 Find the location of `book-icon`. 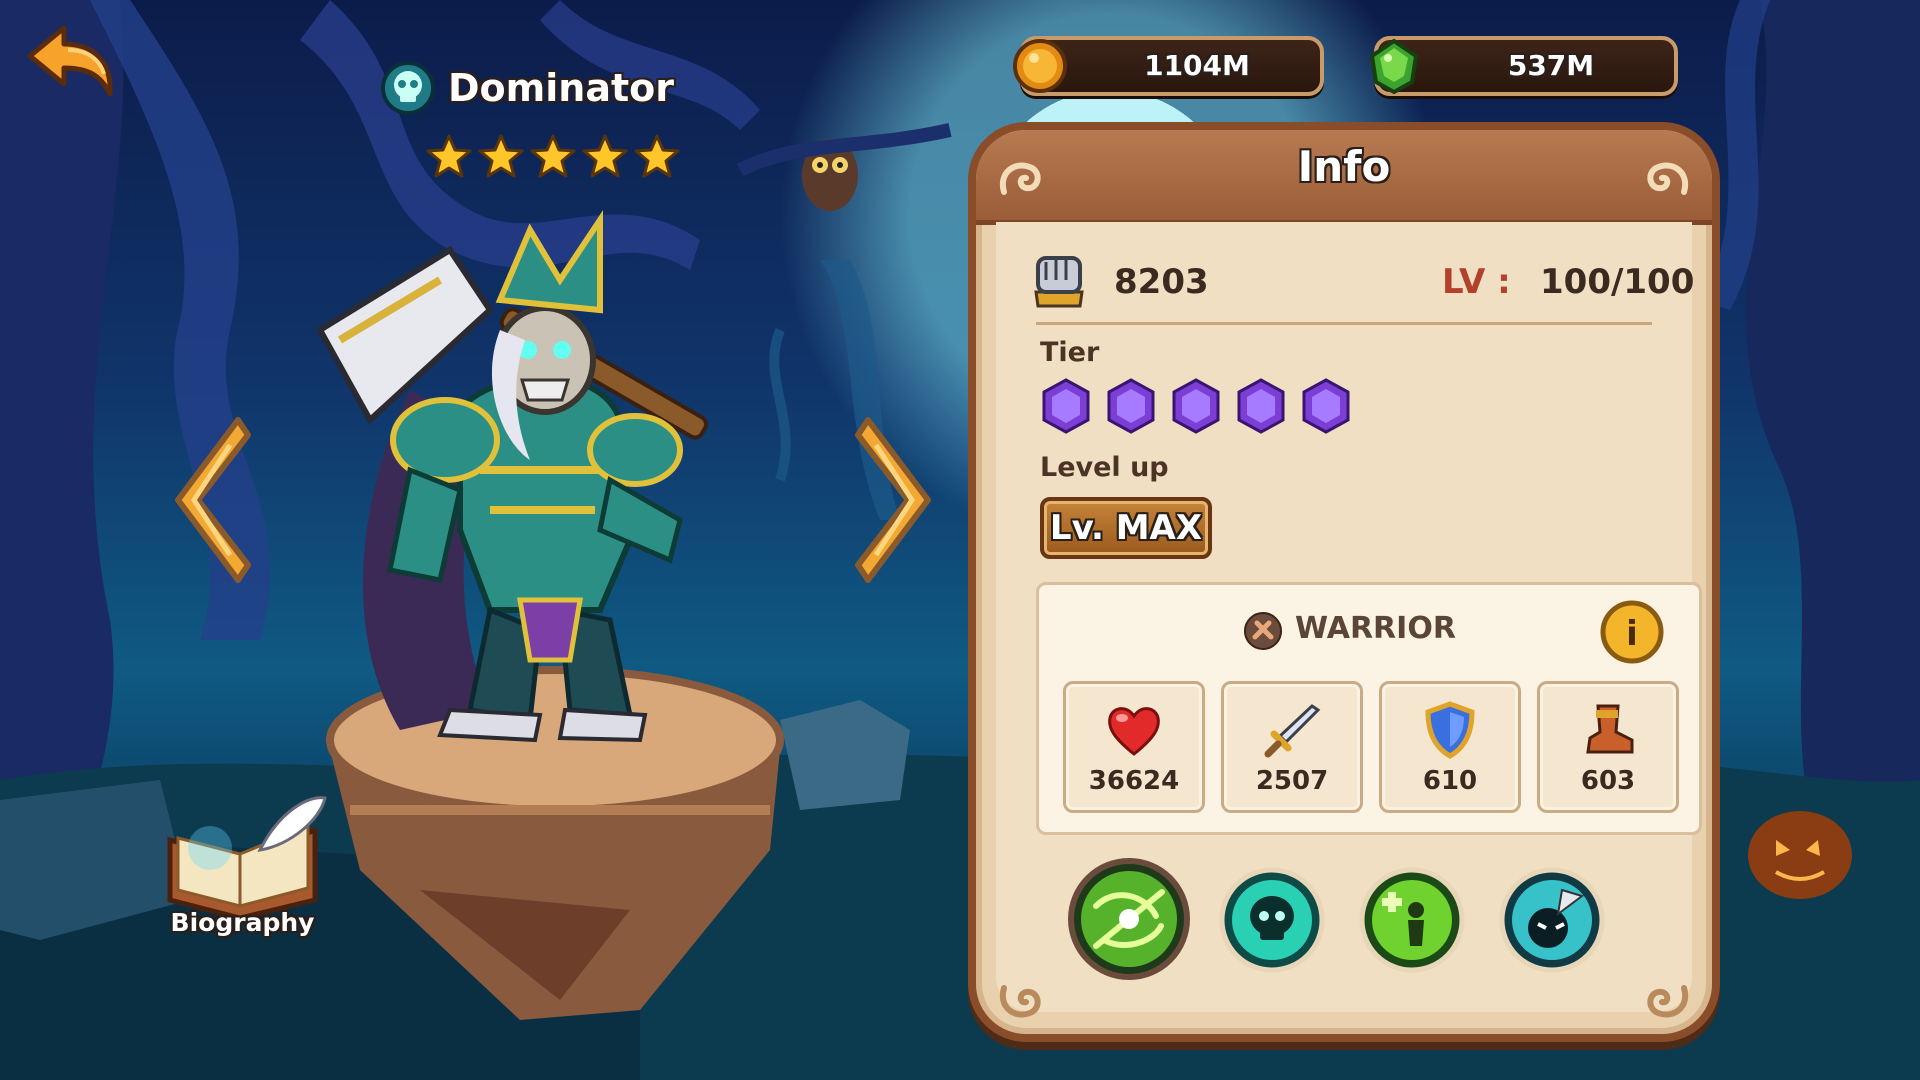

book-icon is located at coordinates (247, 858).